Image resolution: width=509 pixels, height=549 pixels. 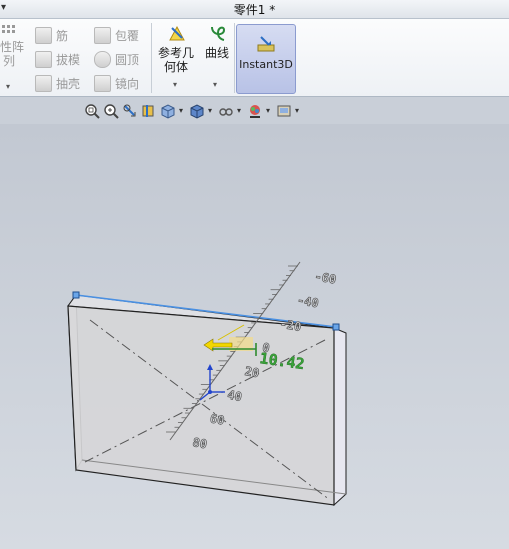 I want to click on reference-geometry-label-2: 何体, so click(x=176, y=67).